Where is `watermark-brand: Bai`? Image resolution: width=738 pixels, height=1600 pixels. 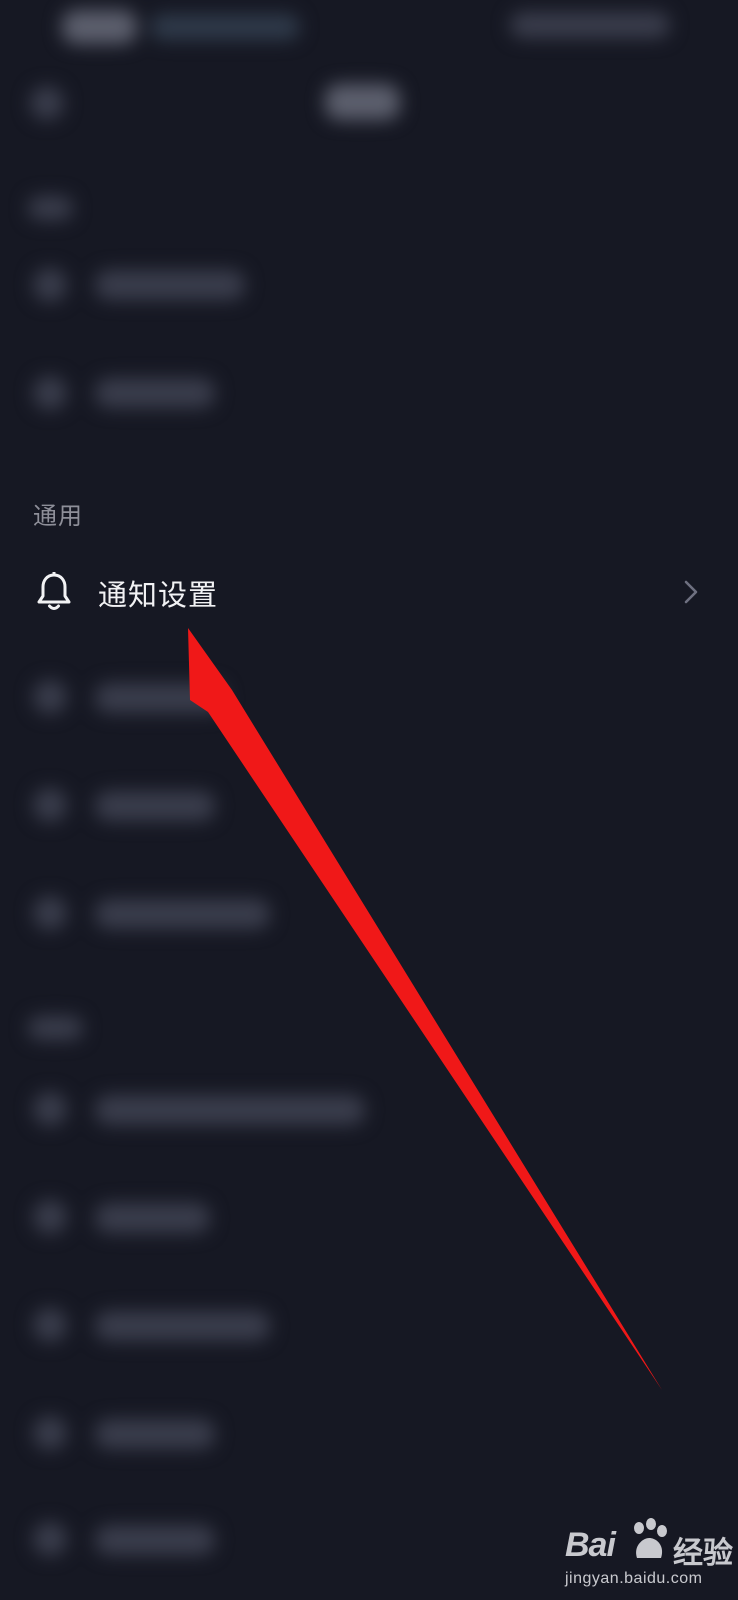 watermark-brand: Bai is located at coordinates (590, 1545).